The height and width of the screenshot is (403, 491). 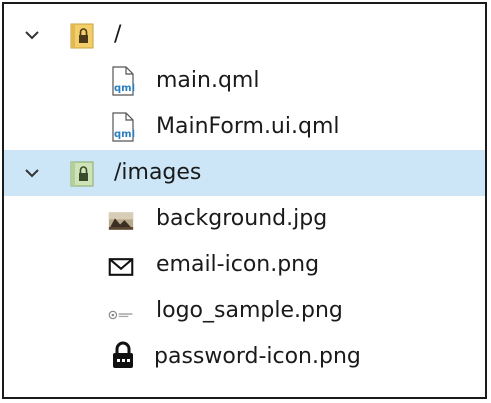 I want to click on image-file-icon, so click(x=121, y=221).